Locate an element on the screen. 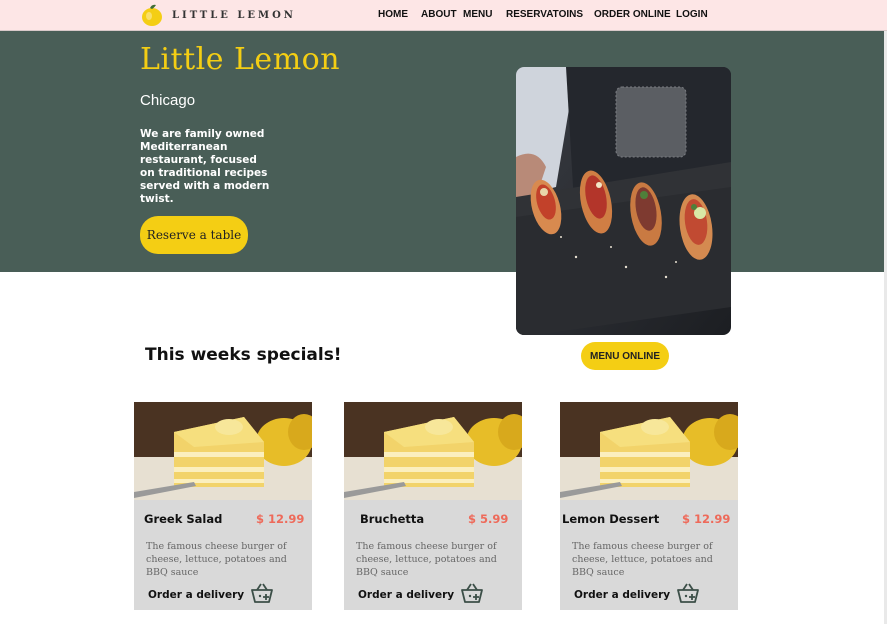  dish-price: $ 5.99 is located at coordinates (488, 519).